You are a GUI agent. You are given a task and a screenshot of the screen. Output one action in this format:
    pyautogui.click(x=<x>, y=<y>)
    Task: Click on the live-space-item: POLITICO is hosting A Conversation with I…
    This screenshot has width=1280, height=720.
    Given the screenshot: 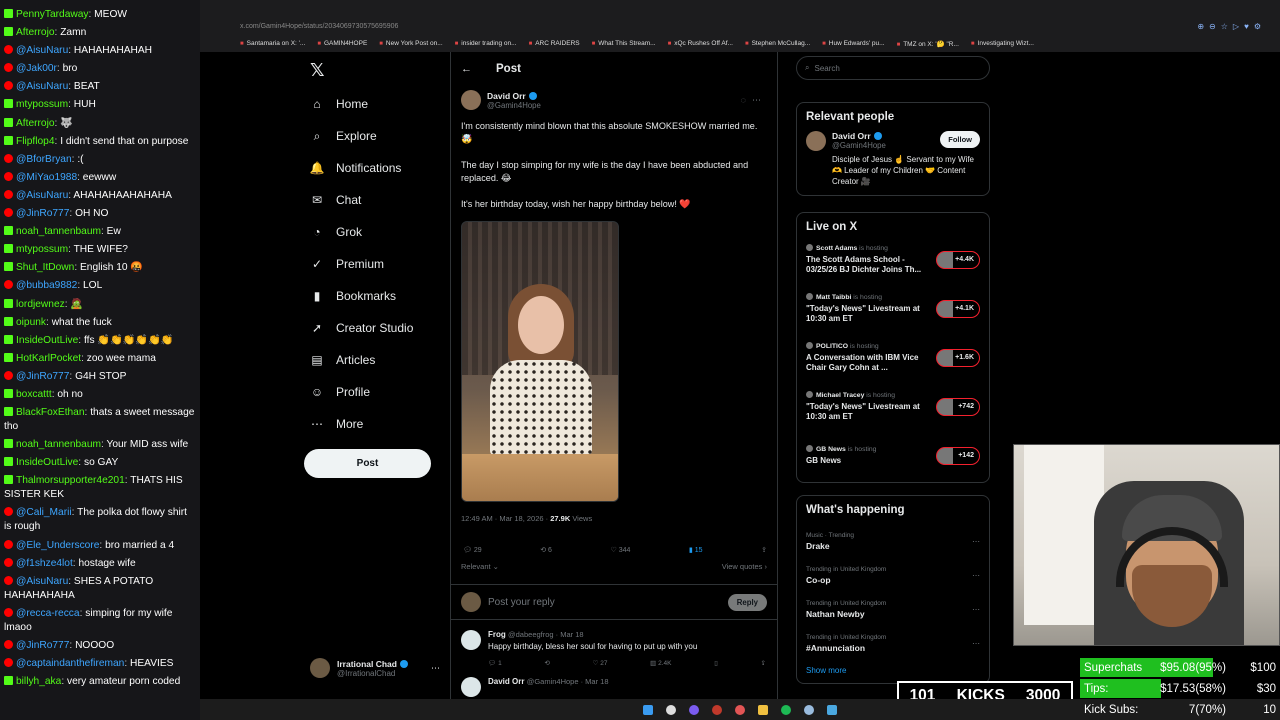 What is the action you would take?
    pyautogui.click(x=893, y=357)
    